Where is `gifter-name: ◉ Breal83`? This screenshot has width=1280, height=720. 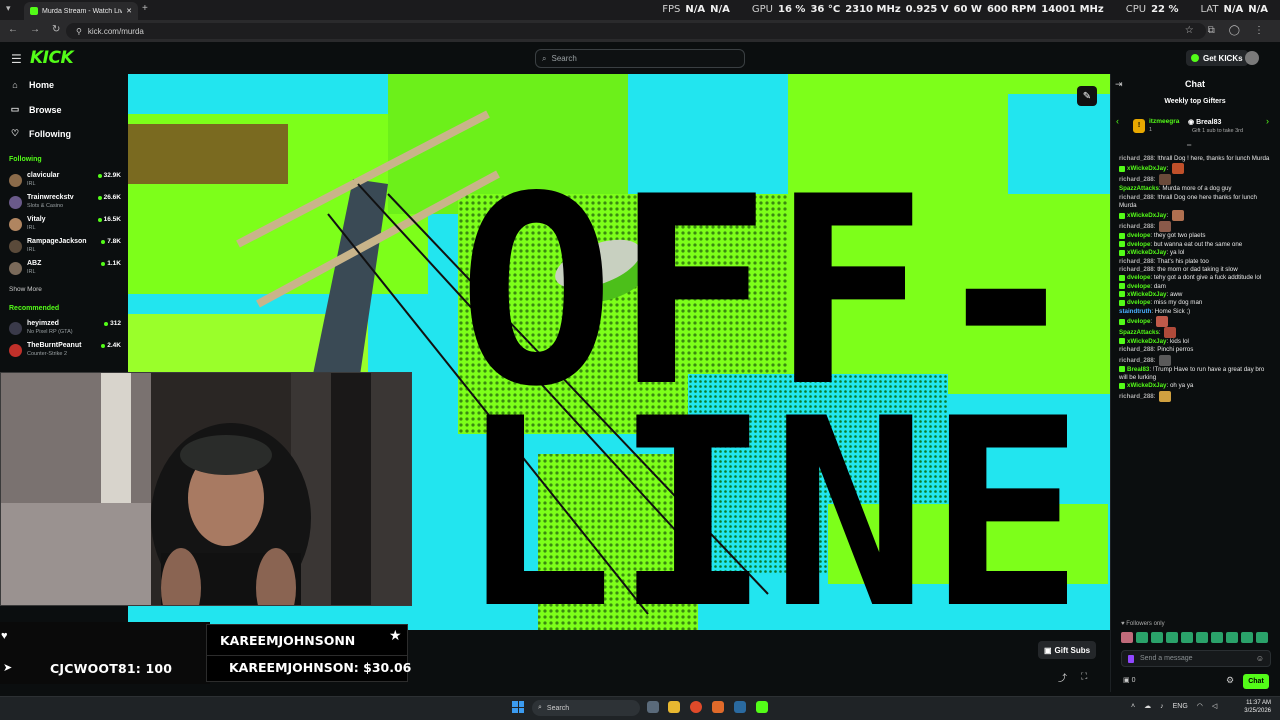 gifter-name: ◉ Breal83 is located at coordinates (1205, 122).